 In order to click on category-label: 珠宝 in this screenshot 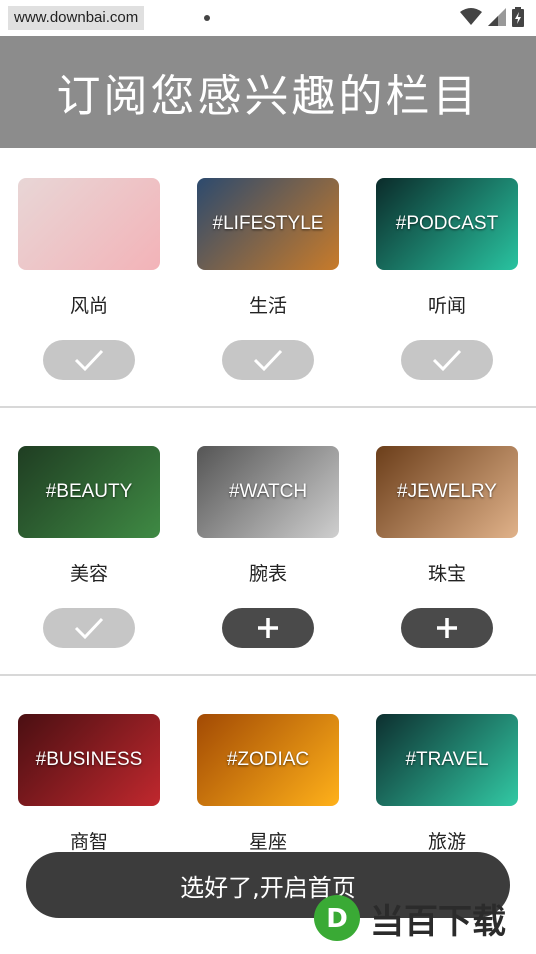, I will do `click(446, 574)`.